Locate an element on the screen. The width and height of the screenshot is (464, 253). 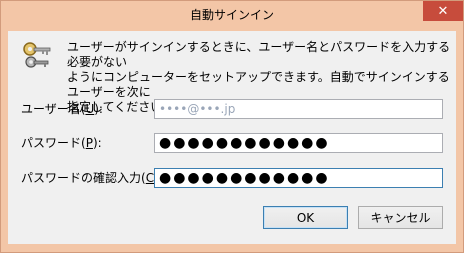
title-bar: 自動サインイン ✕ is located at coordinates (232, 16).